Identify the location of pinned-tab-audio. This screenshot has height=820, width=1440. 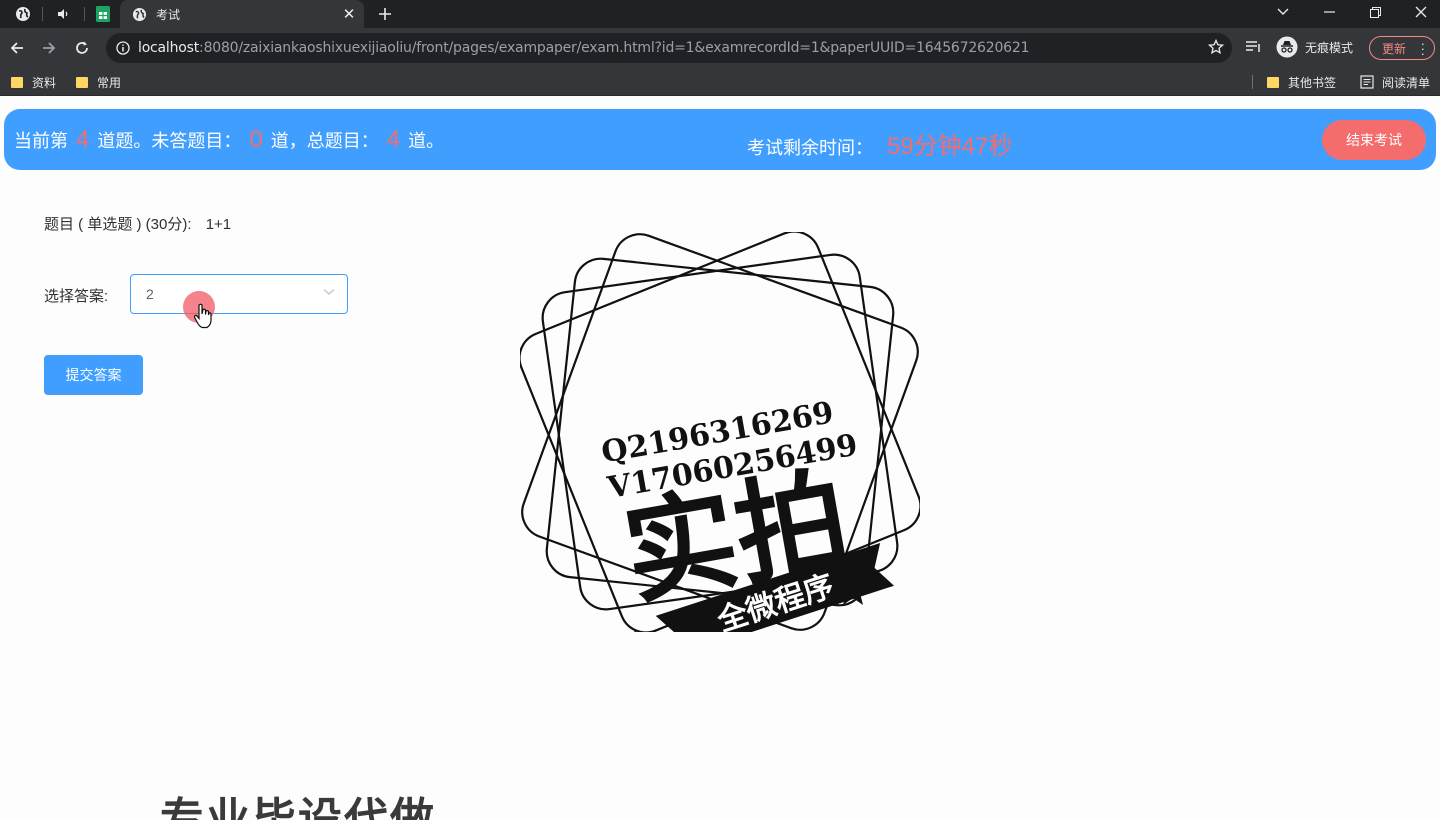
(63, 14).